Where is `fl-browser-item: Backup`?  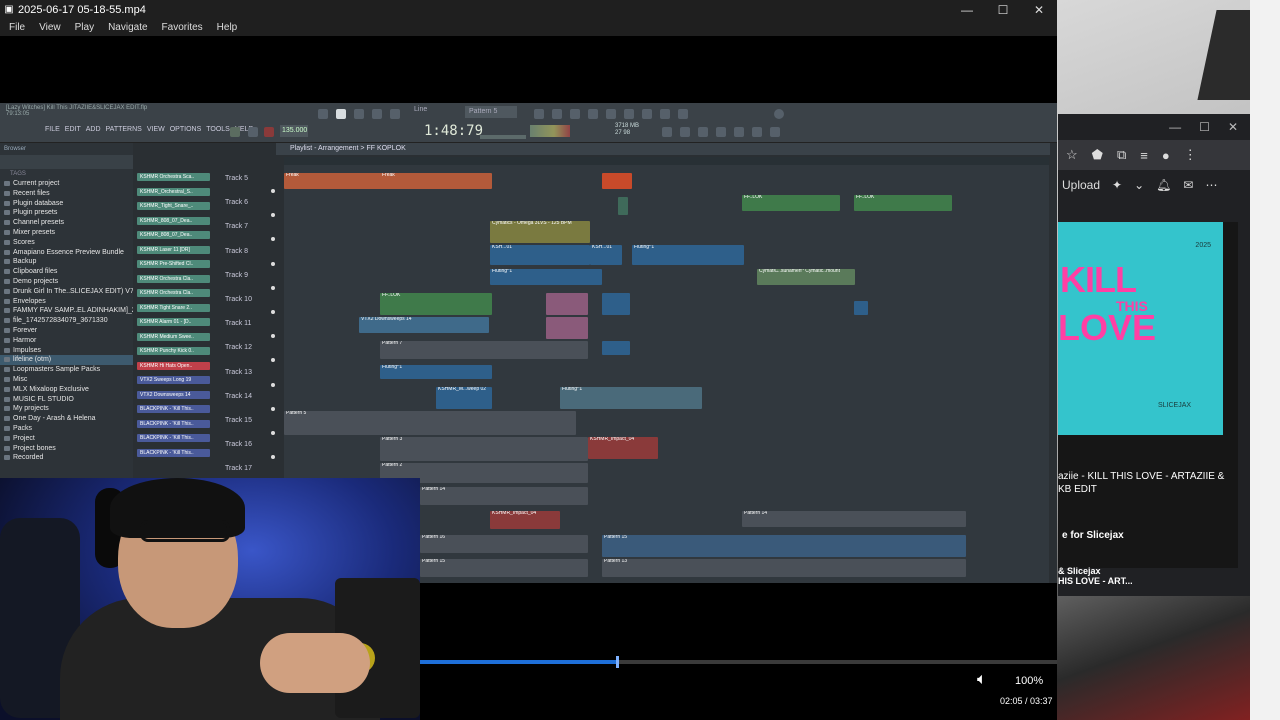 fl-browser-item: Backup is located at coordinates (66, 262).